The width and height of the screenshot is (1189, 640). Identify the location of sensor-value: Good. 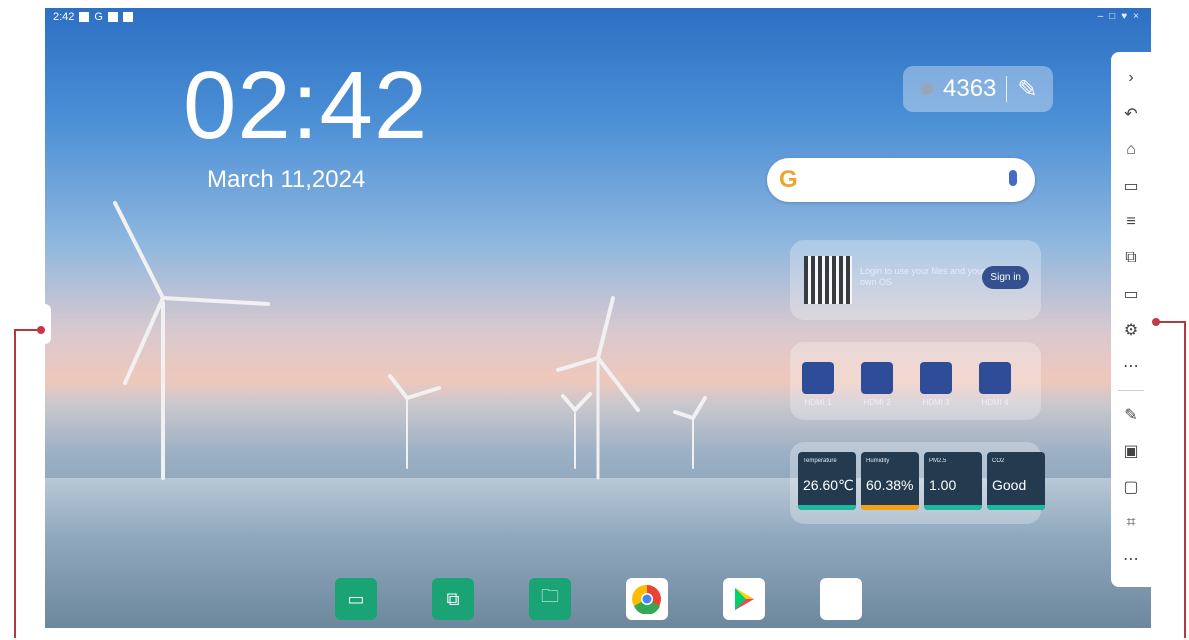
(1009, 485).